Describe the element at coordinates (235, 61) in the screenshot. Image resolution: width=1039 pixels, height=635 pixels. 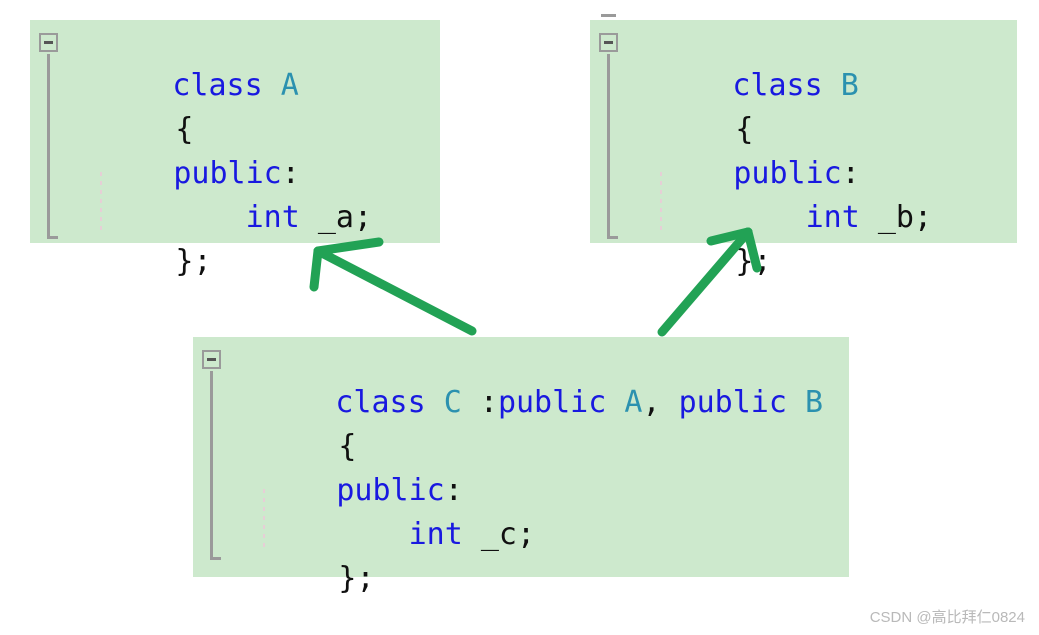
I see `code-line: class A` at that location.